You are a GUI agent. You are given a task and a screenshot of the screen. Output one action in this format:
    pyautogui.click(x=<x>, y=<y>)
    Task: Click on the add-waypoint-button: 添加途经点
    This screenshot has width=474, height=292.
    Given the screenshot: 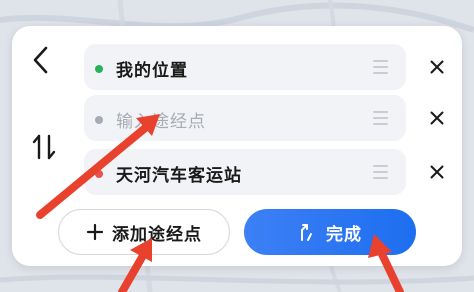 What is the action you would take?
    pyautogui.click(x=144, y=232)
    